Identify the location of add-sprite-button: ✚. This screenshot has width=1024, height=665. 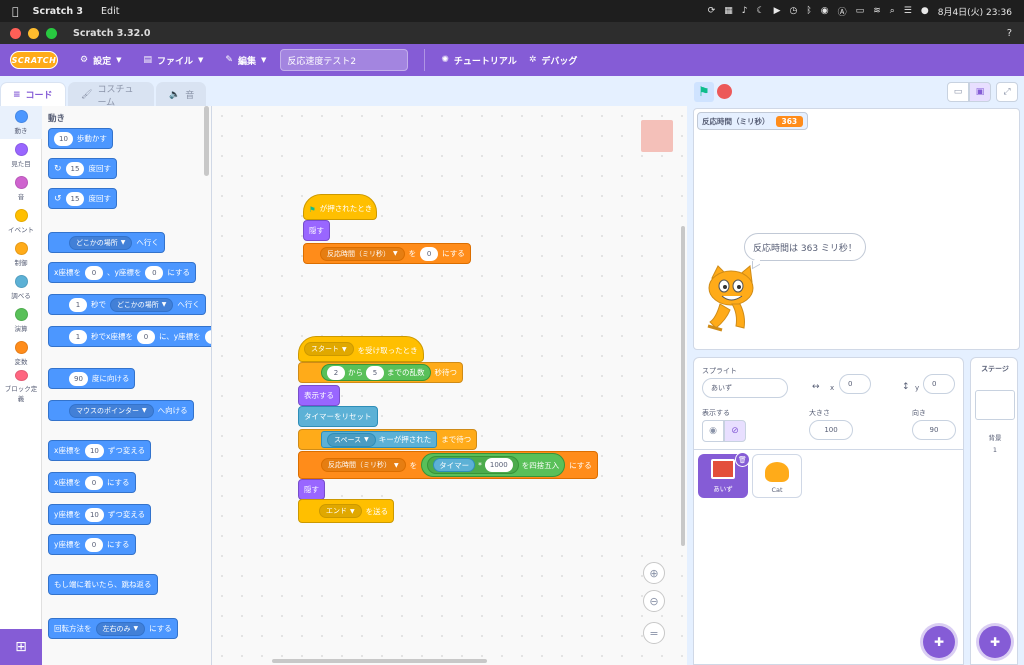
(939, 642).